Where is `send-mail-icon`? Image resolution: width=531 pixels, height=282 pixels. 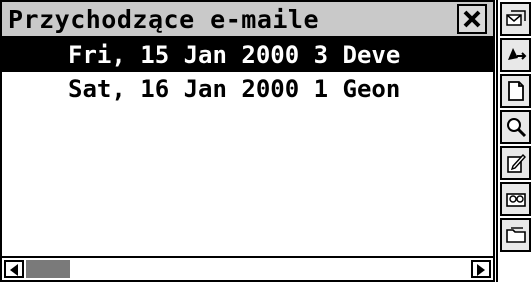 send-mail-icon is located at coordinates (517, 54).